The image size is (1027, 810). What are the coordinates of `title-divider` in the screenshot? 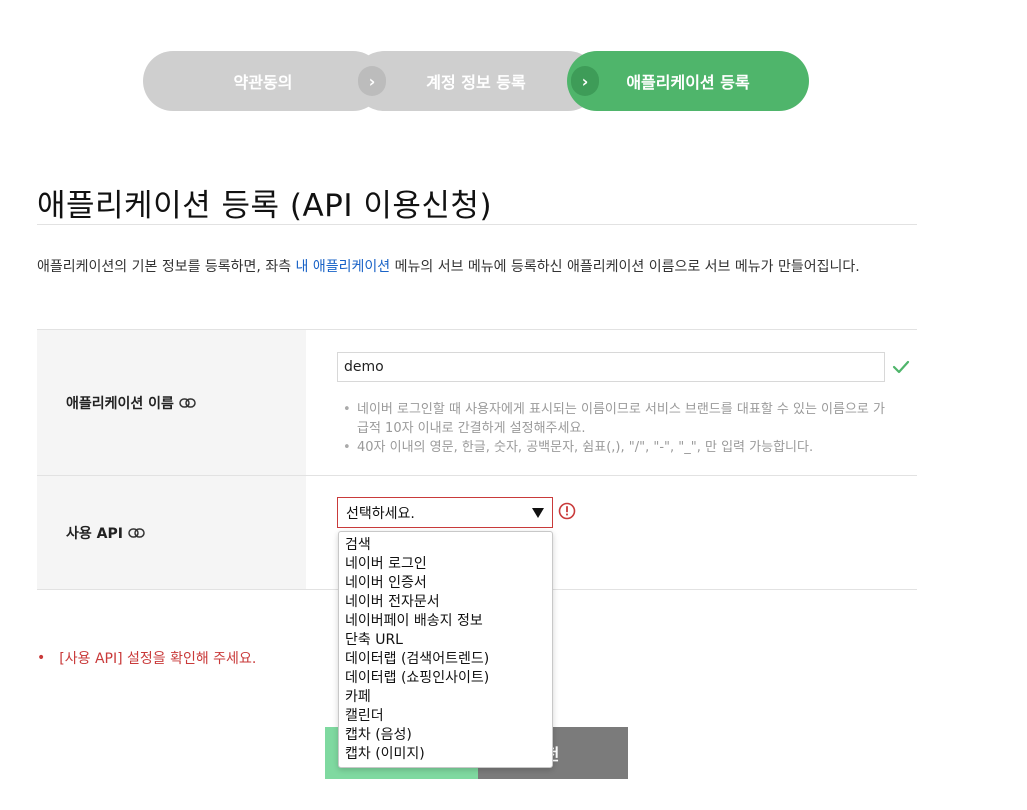 It's located at (477, 224).